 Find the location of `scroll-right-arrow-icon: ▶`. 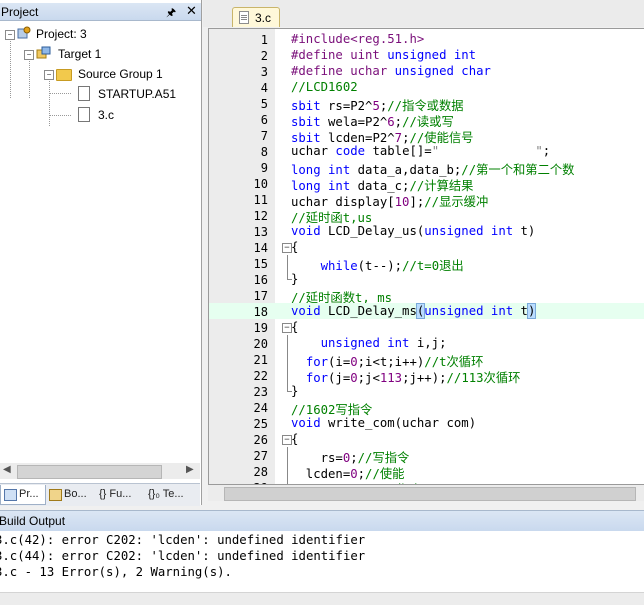

scroll-right-arrow-icon: ▶ is located at coordinates (190, 469).